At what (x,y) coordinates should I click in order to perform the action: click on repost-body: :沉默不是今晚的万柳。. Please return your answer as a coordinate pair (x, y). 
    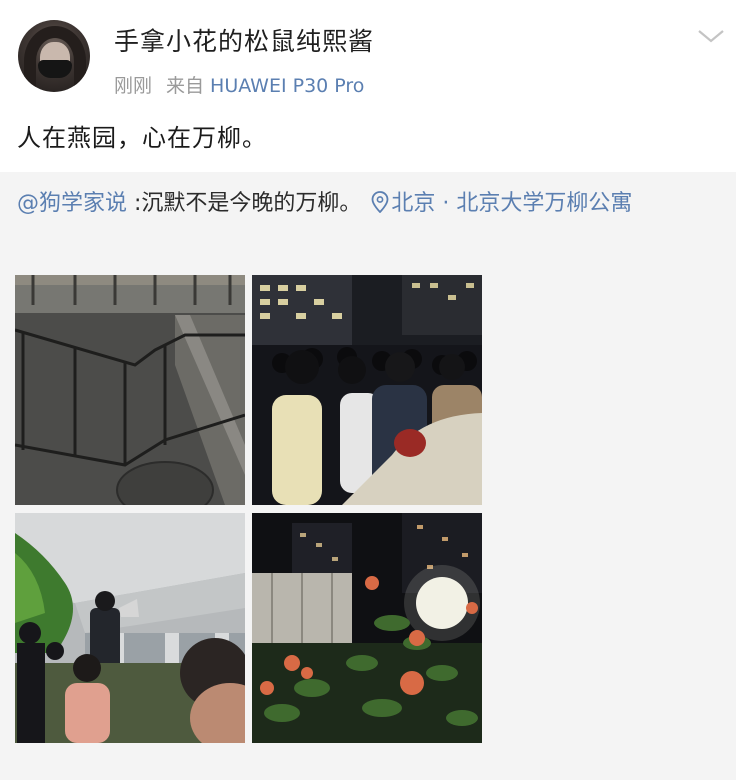
    Looking at the image, I should click on (244, 203).